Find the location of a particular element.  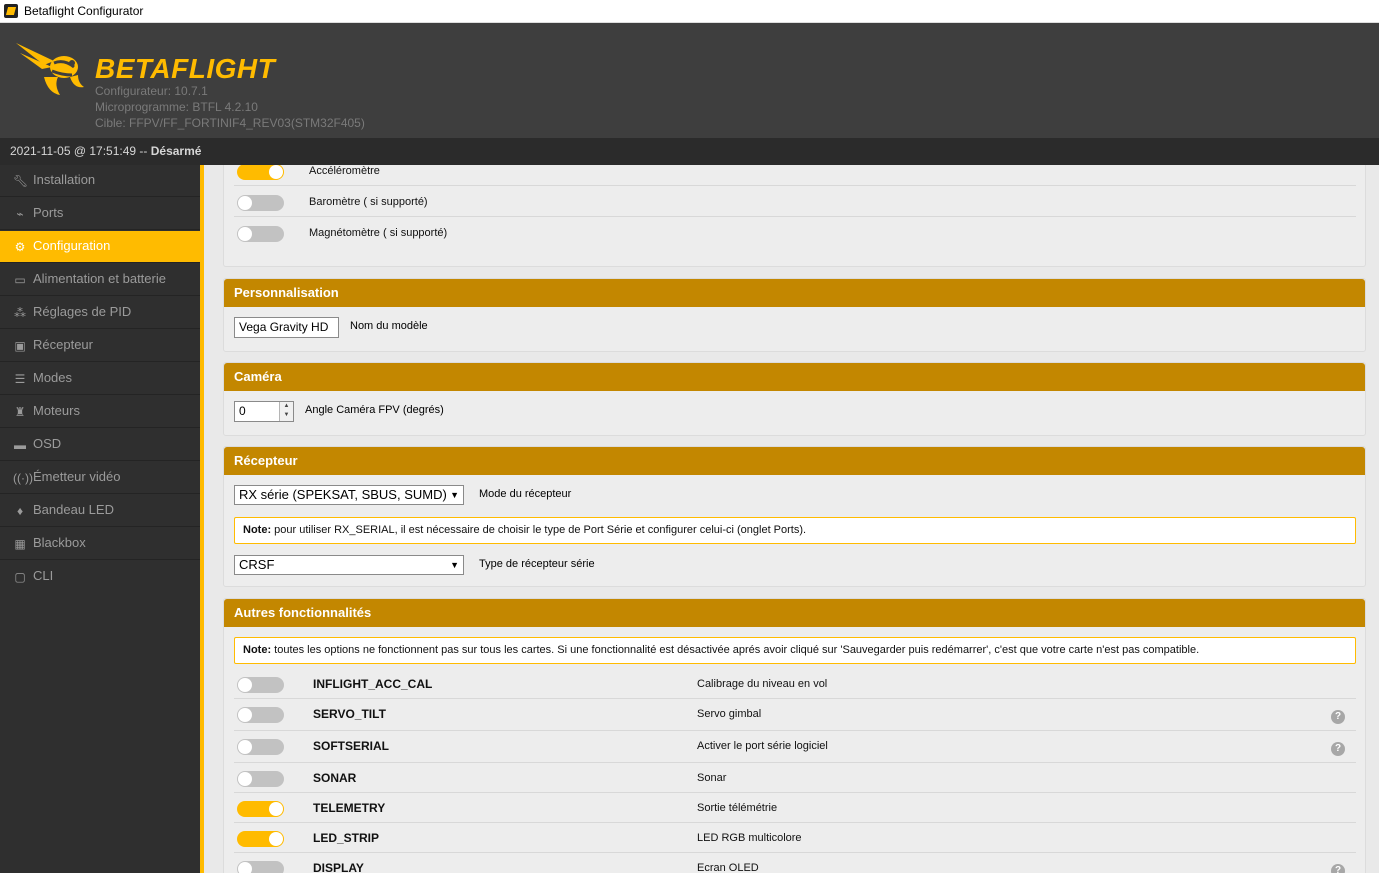

bee-logo-icon is located at coordinates (50, 69).